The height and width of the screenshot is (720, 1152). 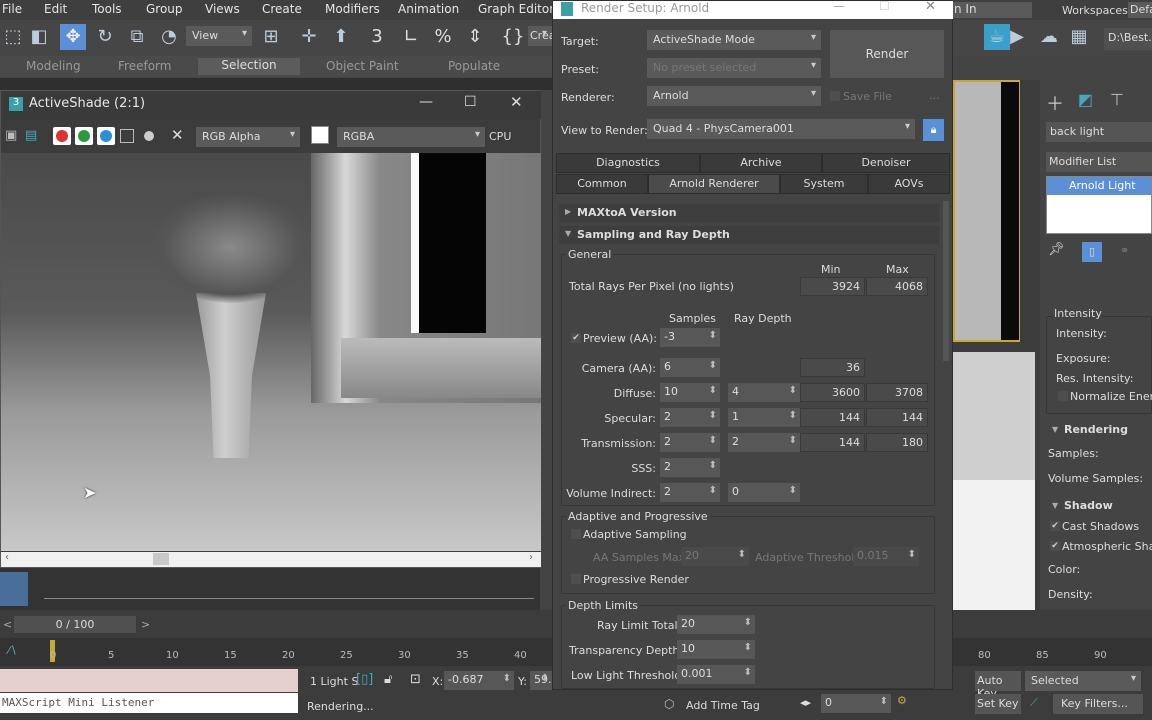 What do you see at coordinates (415, 679) in the screenshot?
I see `absolute-mode-icon: ⊡` at bounding box center [415, 679].